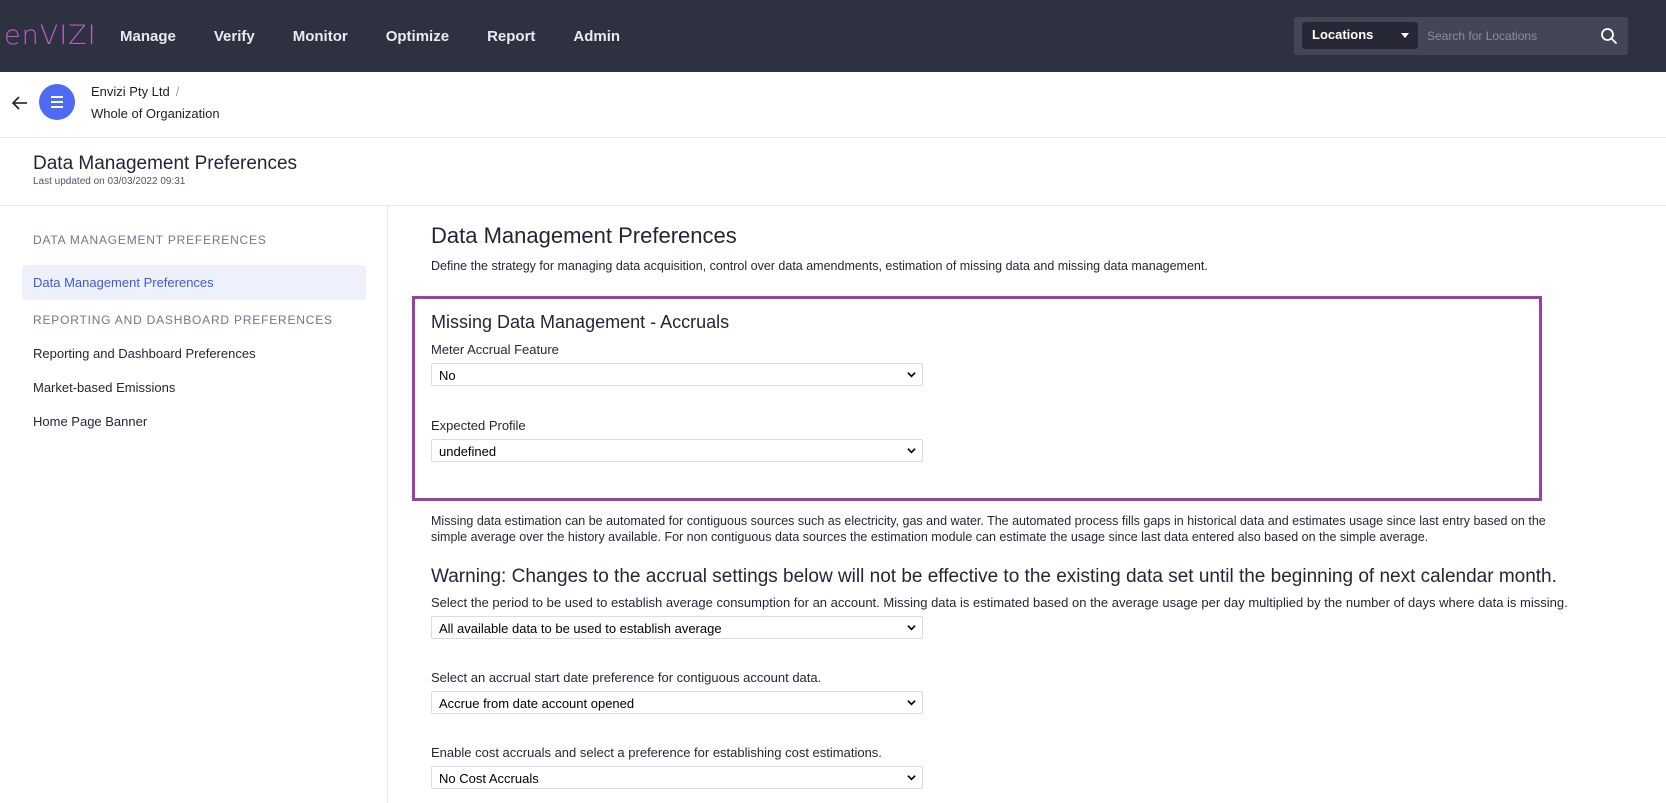 The image size is (1666, 803). I want to click on caret-down-icon, so click(1405, 35).